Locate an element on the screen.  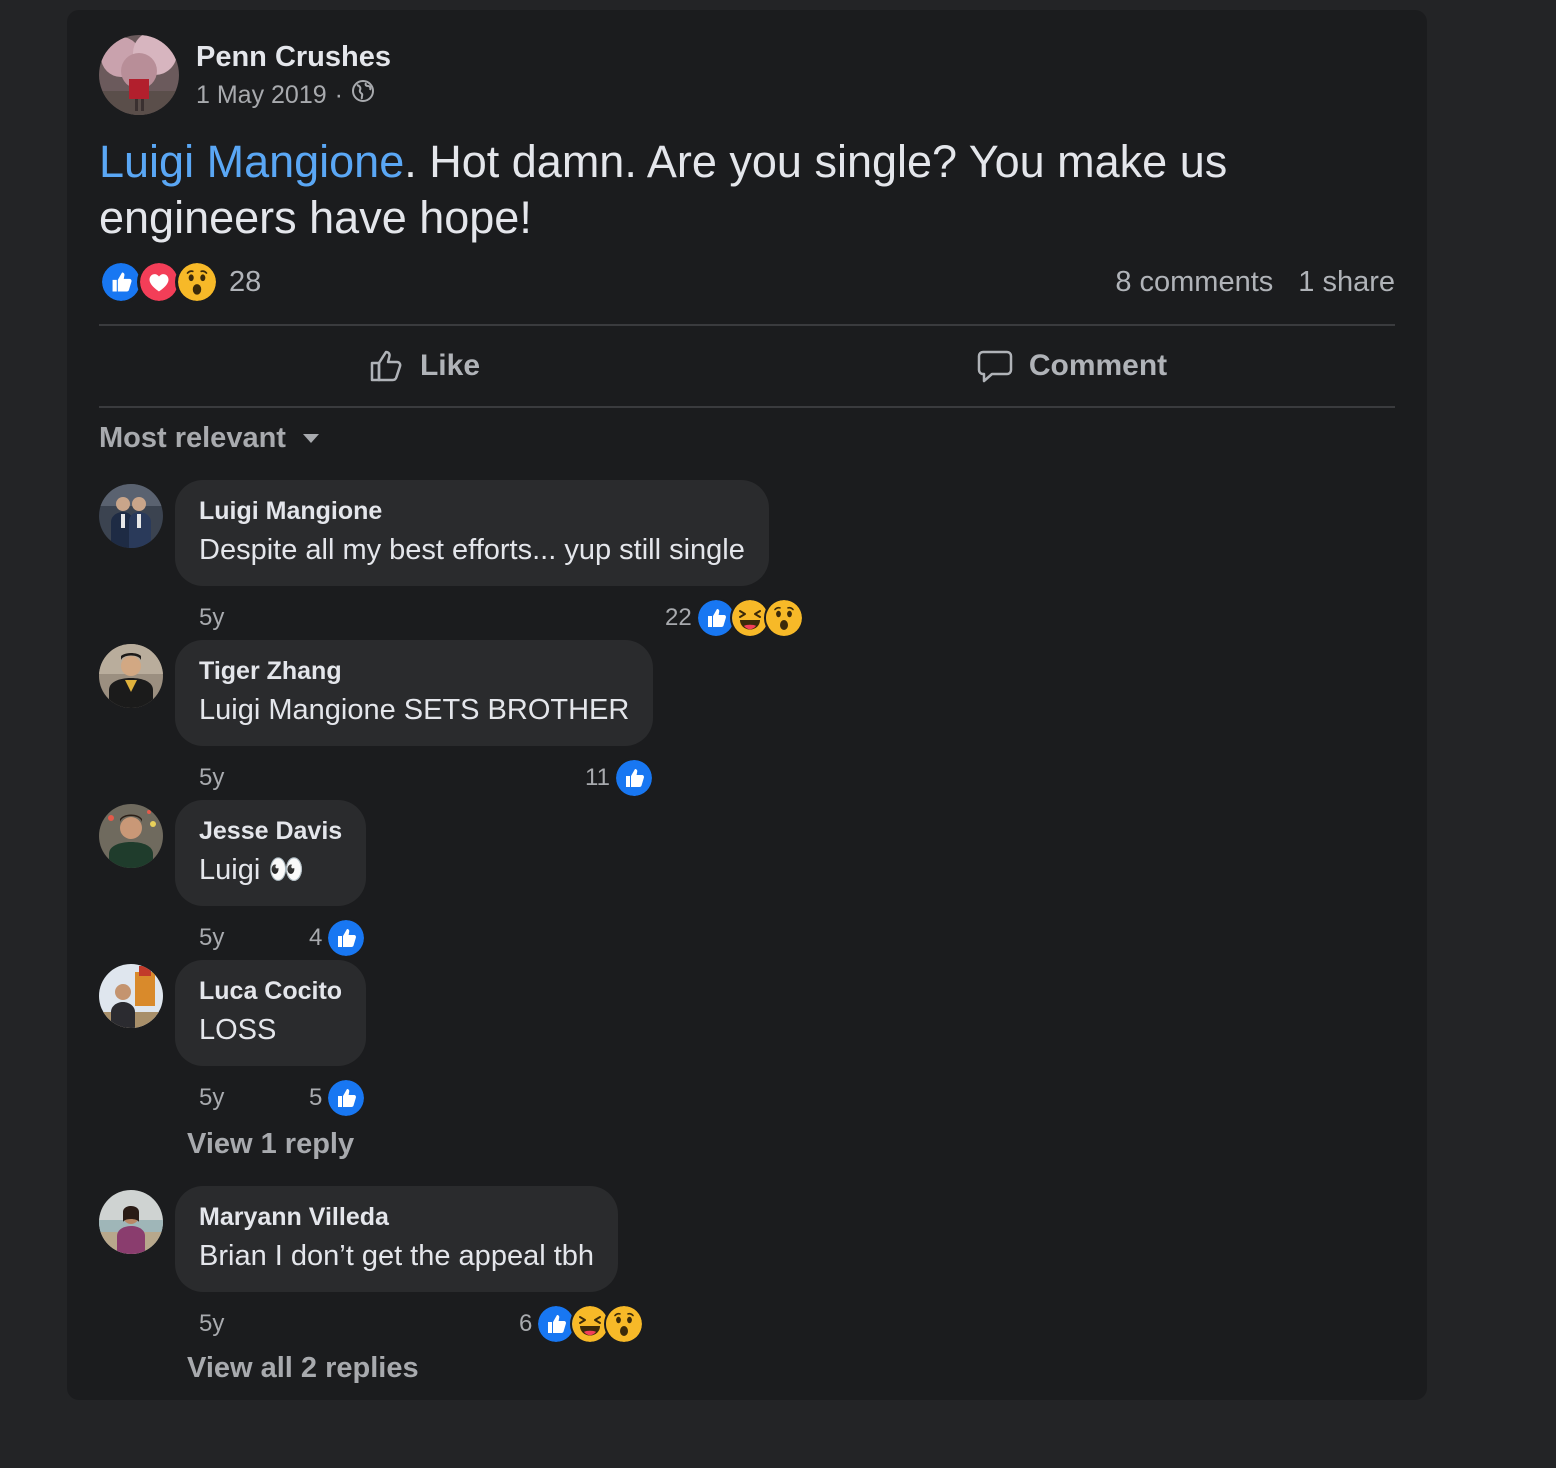
like-button: Like is located at coordinates (423, 366).